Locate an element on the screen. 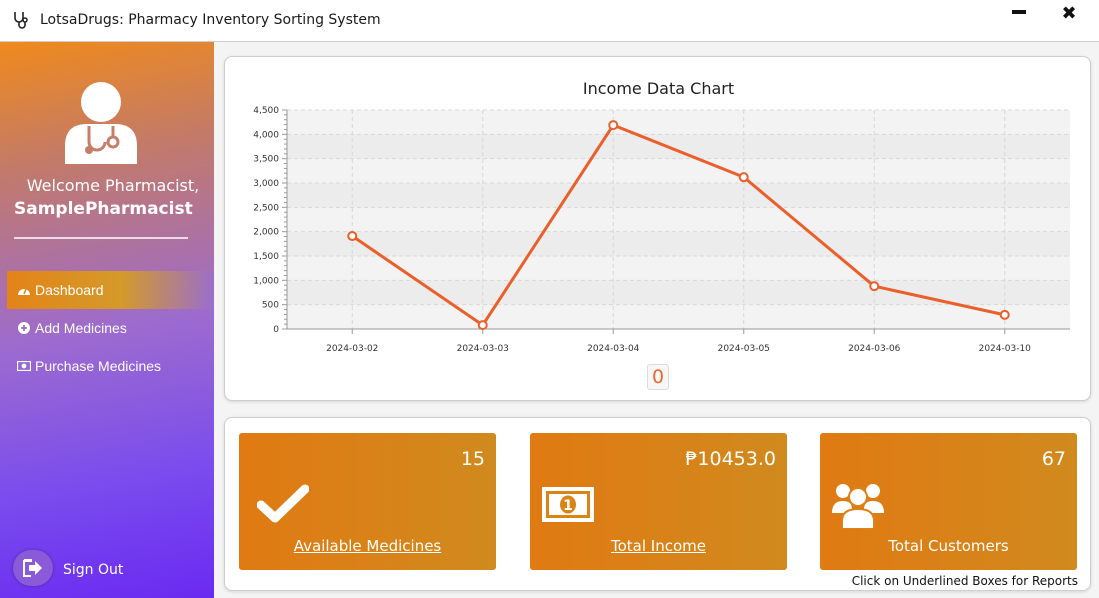  y-tick-label: 1,500 is located at coordinates (266, 257).